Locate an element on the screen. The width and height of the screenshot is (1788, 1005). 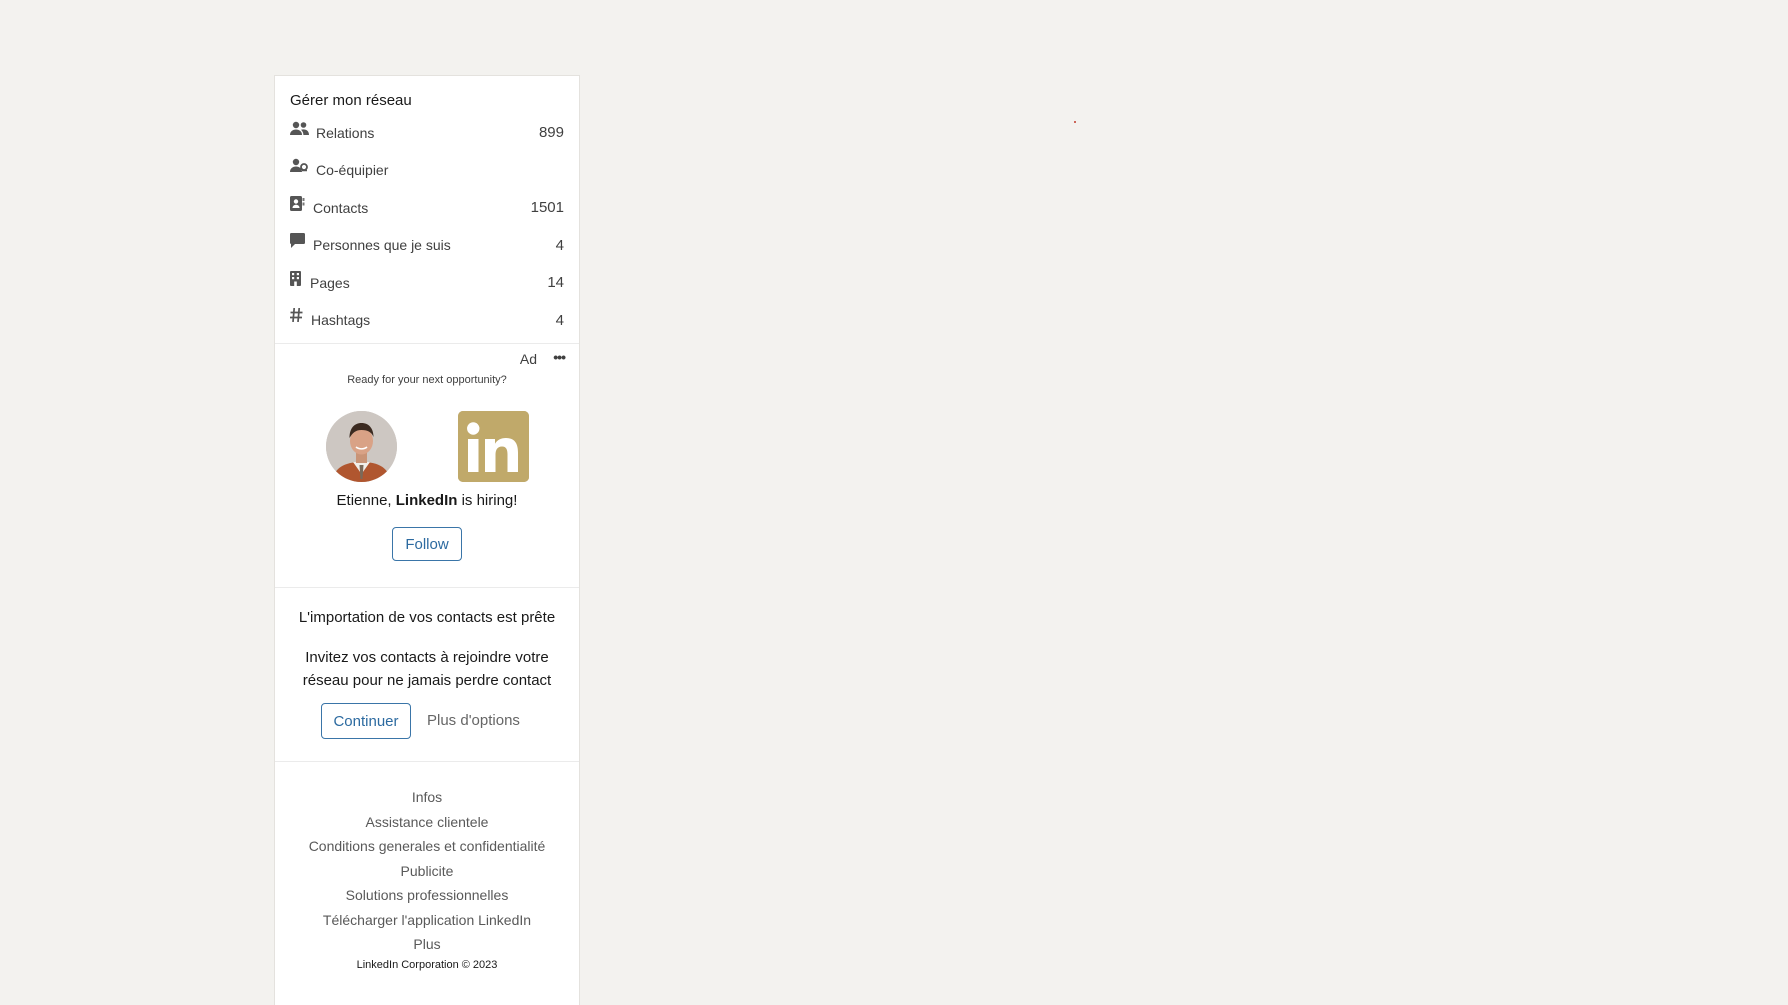
address-book-icon is located at coordinates (298, 204).